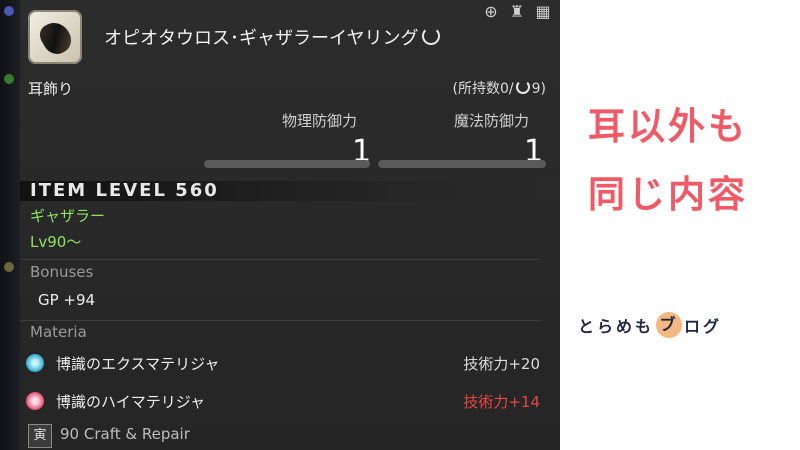 This screenshot has height=450, width=800. What do you see at coordinates (10, 225) in the screenshot?
I see `left-edge-strip` at bounding box center [10, 225].